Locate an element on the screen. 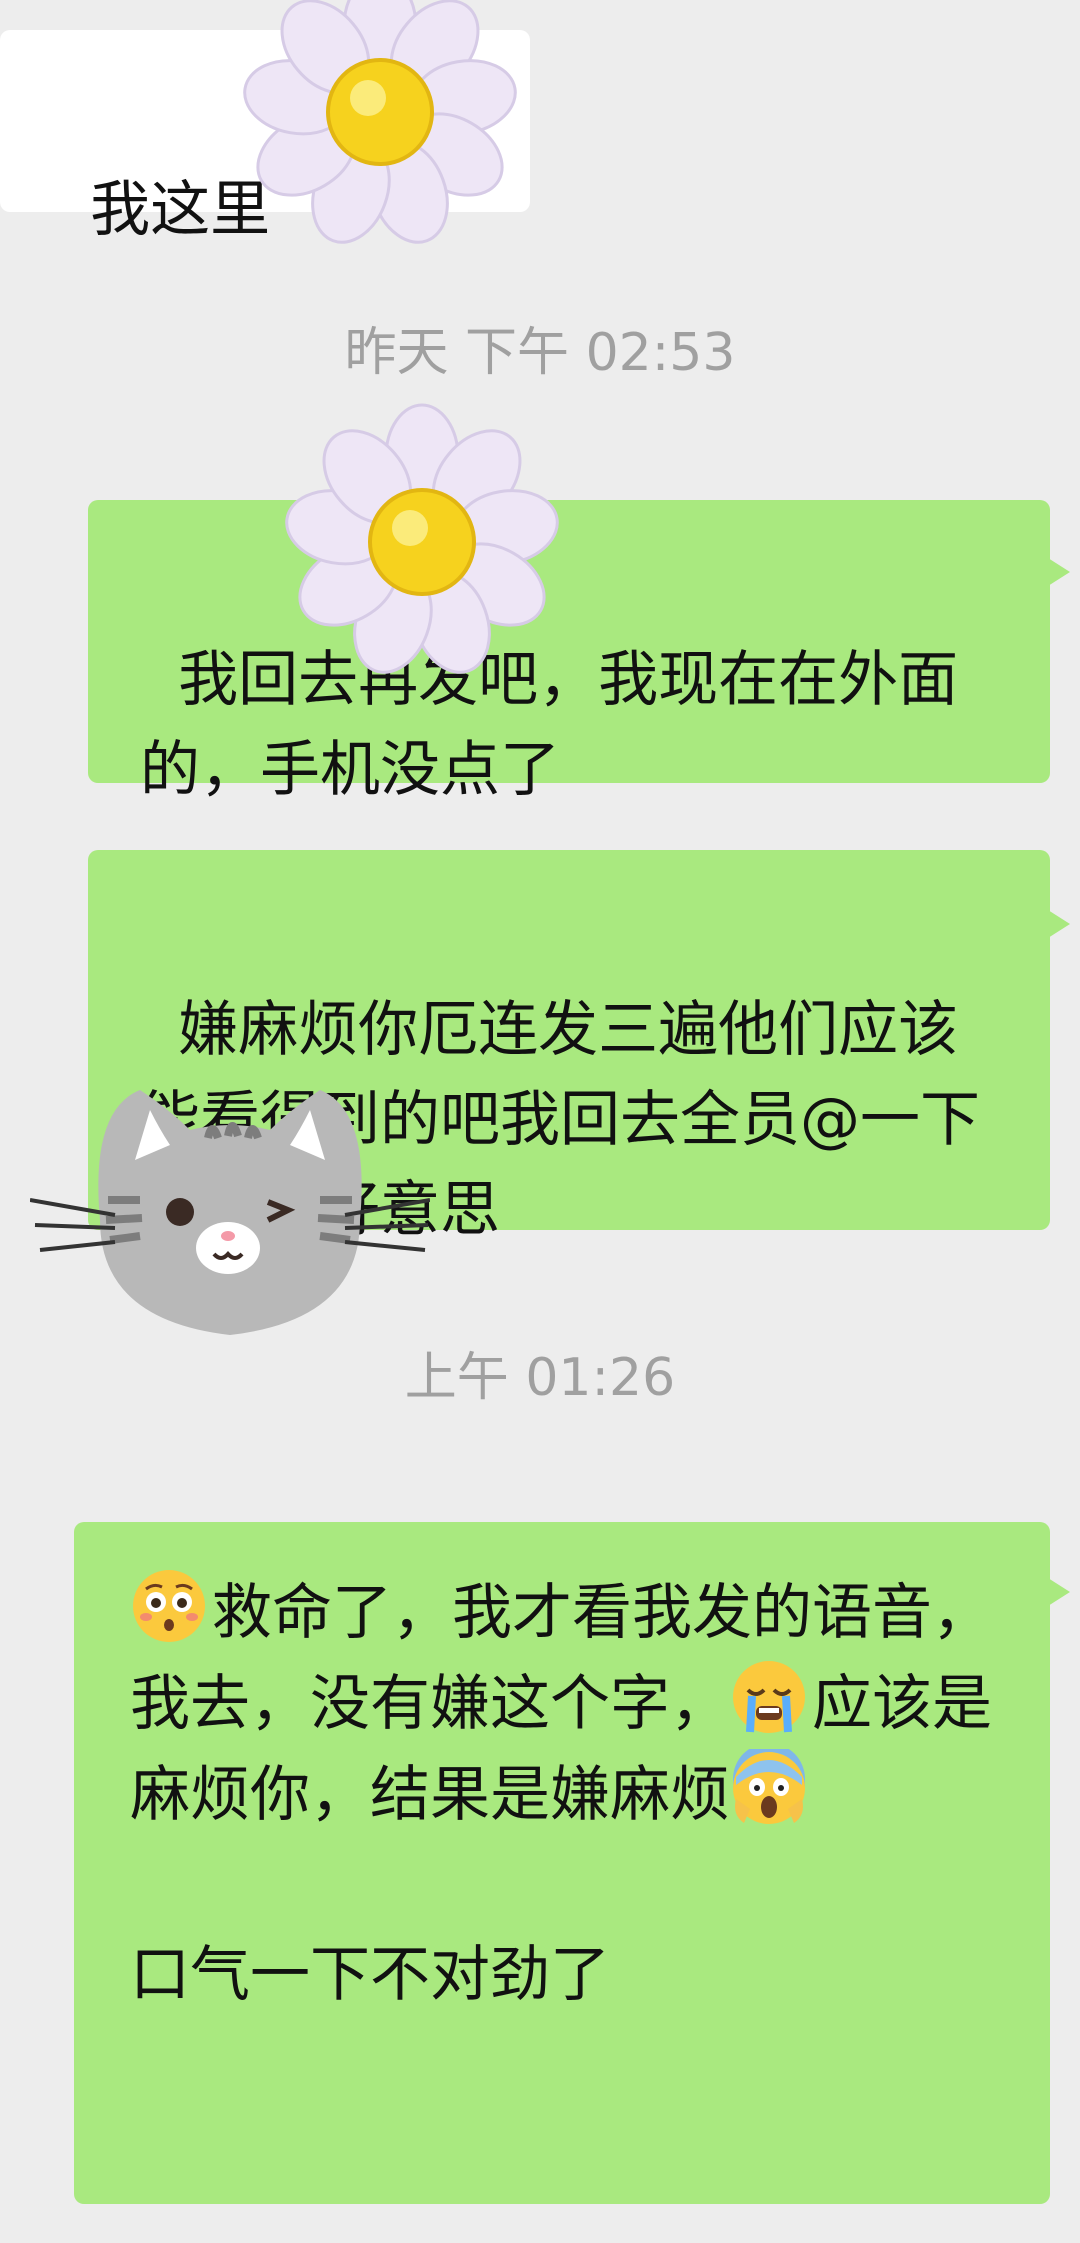  message-text: 口气一下不对劲了 is located at coordinates (370, 1975).